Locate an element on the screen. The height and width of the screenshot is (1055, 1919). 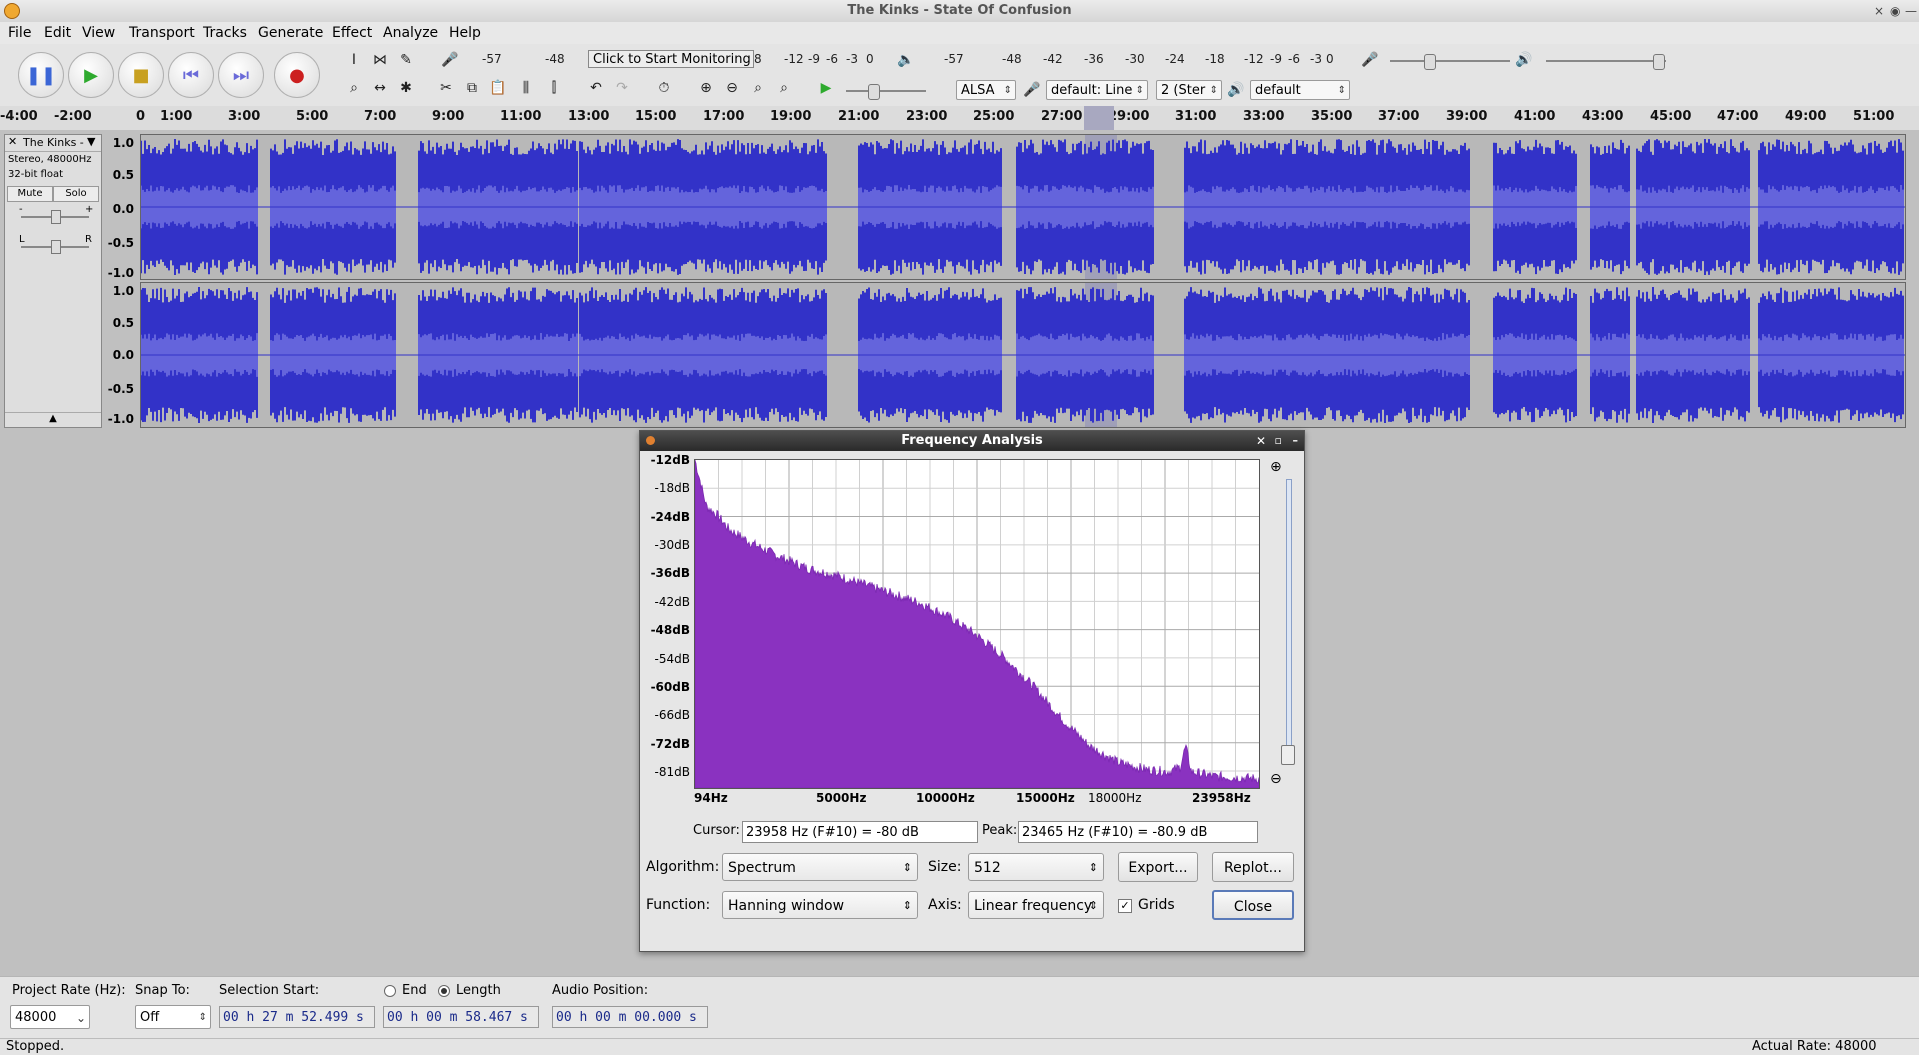
play-button: ▶ is located at coordinates (91, 75).